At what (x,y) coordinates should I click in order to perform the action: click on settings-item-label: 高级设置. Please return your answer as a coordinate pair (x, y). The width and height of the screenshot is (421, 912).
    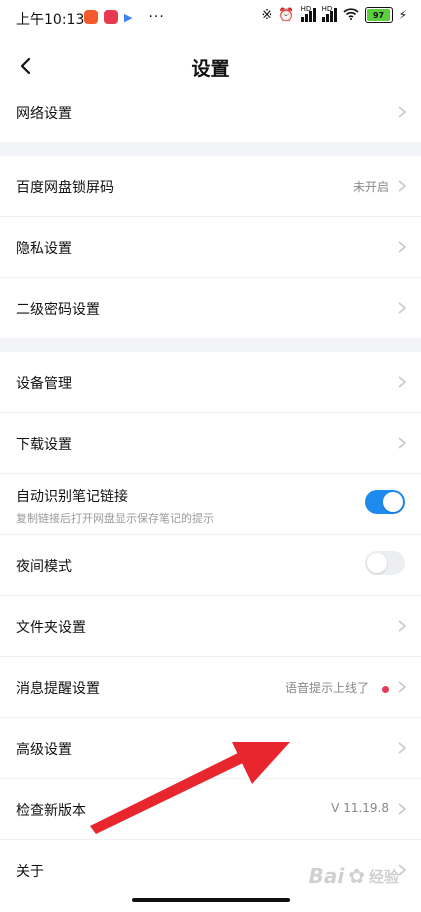
    Looking at the image, I should click on (44, 750).